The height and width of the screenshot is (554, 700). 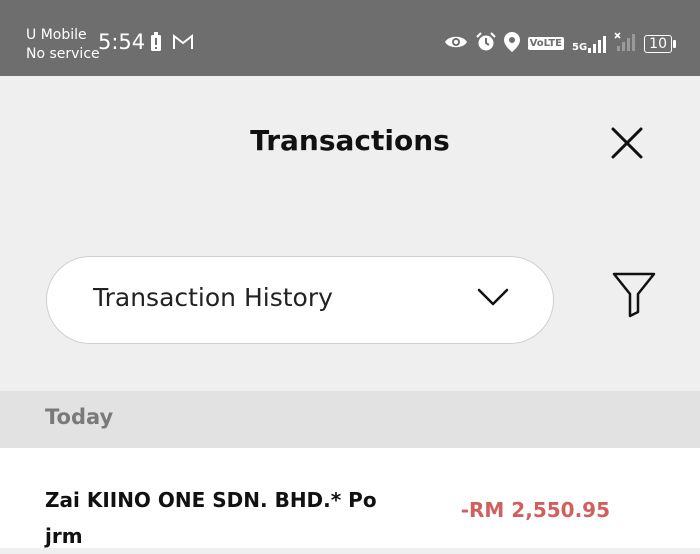 I want to click on transaction-type-dropdown: Transaction History, so click(x=300, y=300).